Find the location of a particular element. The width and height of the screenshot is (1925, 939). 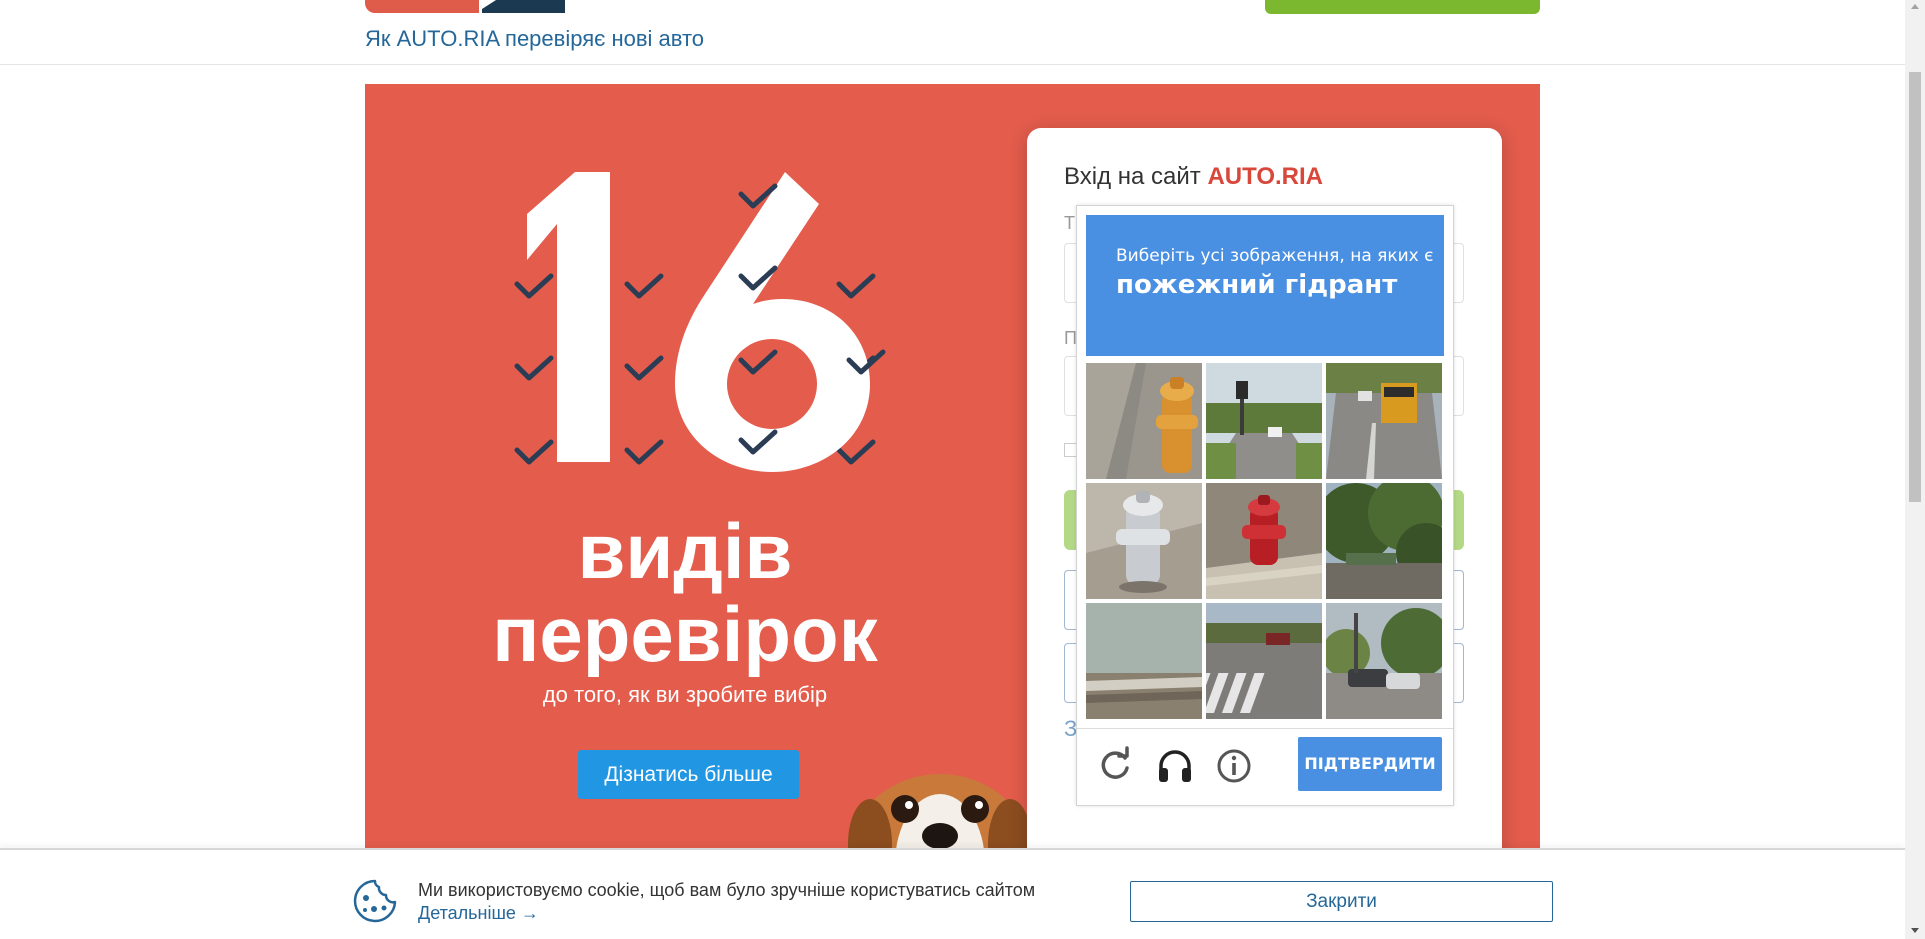

headphones-icon is located at coordinates (1175, 766).